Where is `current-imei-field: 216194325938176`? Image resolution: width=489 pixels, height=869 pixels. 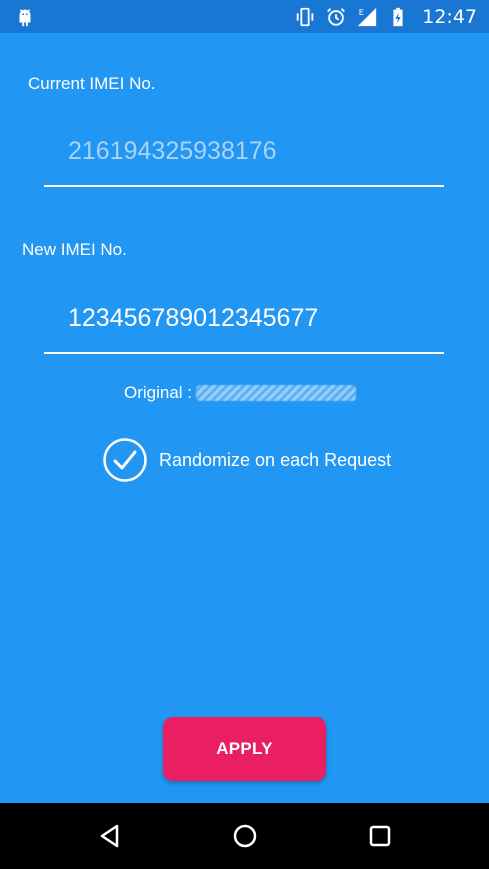 current-imei-field: 216194325938176 is located at coordinates (244, 156).